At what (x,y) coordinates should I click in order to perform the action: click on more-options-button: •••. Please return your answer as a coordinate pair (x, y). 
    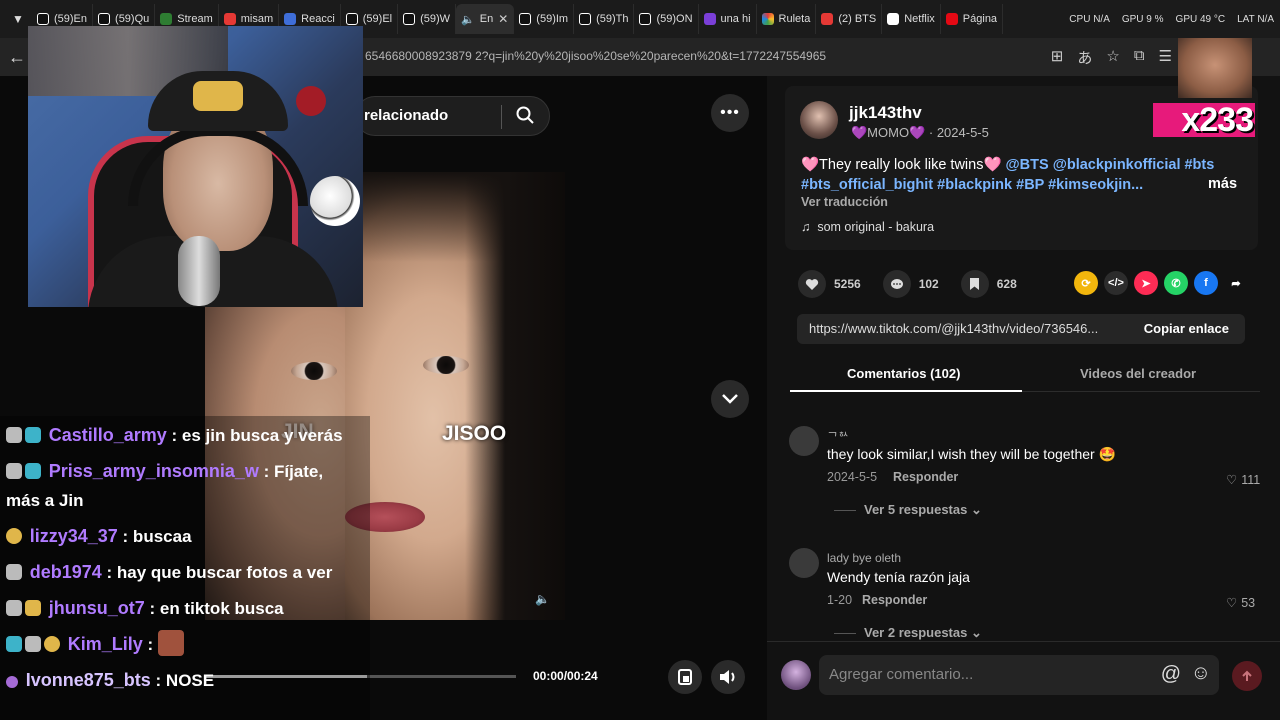
    Looking at the image, I should click on (730, 113).